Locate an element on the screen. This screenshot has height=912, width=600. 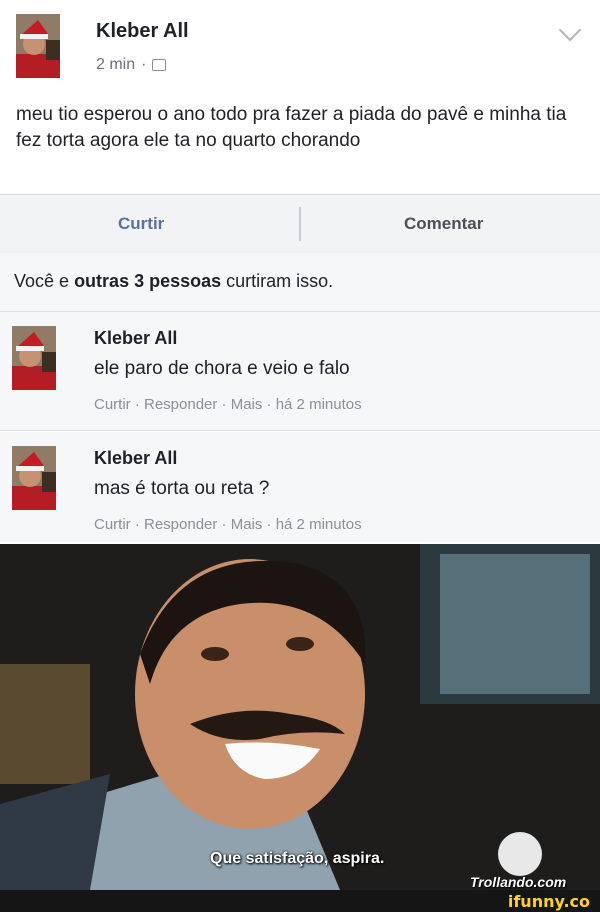
comment-button: Comentar is located at coordinates (443, 224).